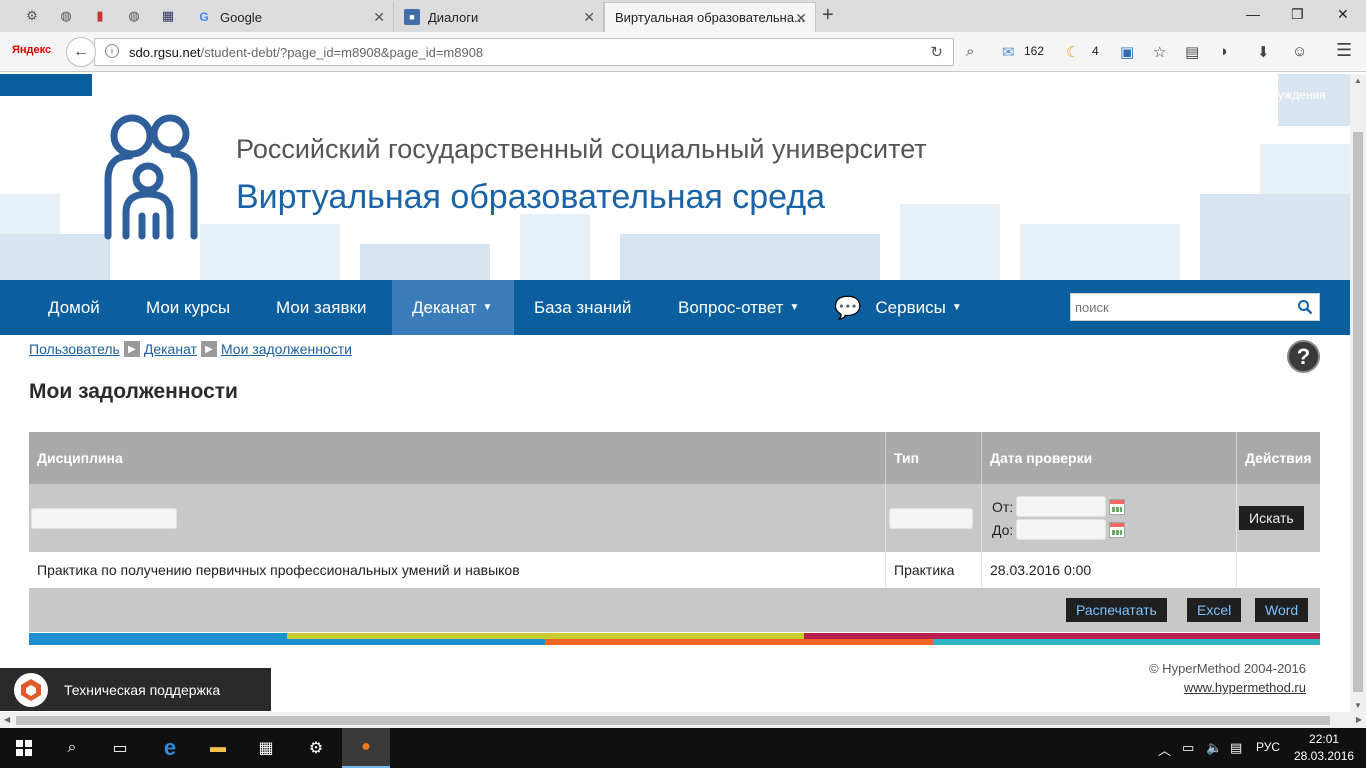  What do you see at coordinates (1263, 52) in the screenshot?
I see `download-icon: ⬇` at bounding box center [1263, 52].